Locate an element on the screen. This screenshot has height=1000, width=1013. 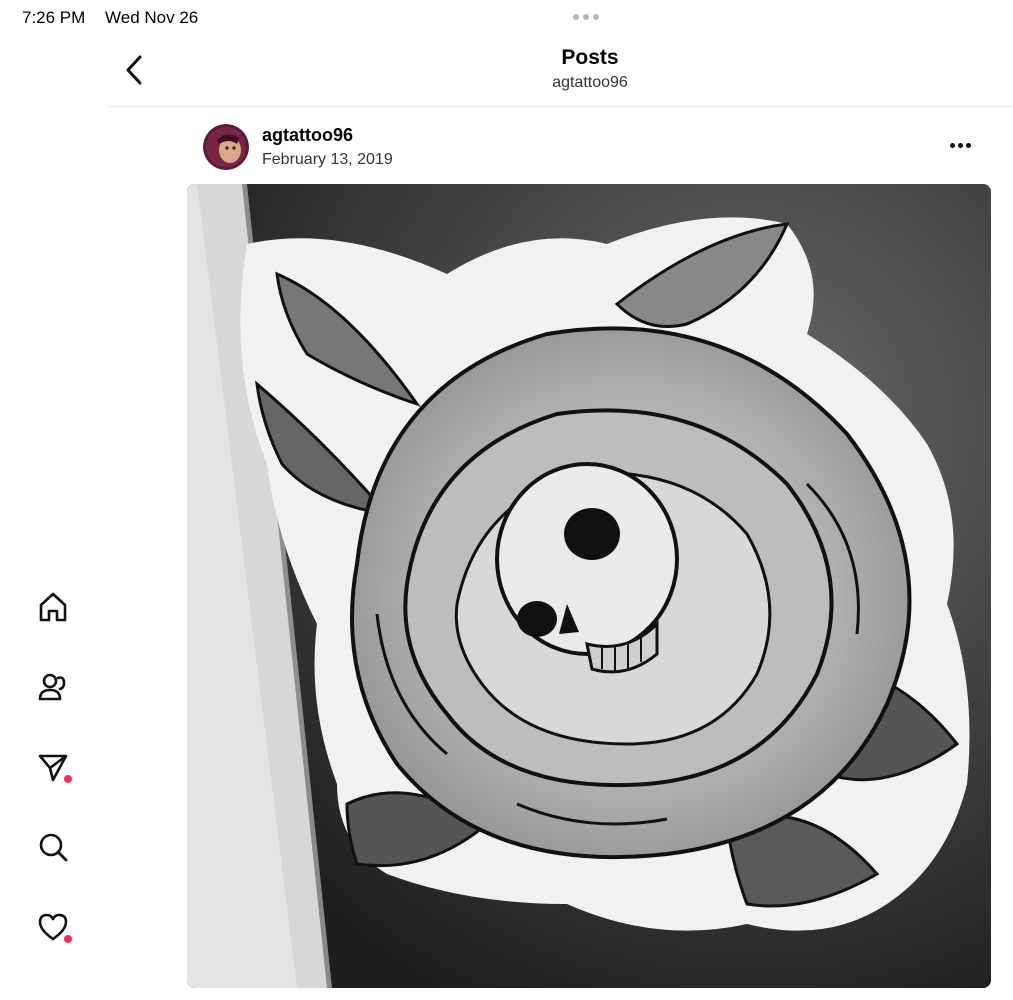
nav-messages is located at coordinates (53, 767).